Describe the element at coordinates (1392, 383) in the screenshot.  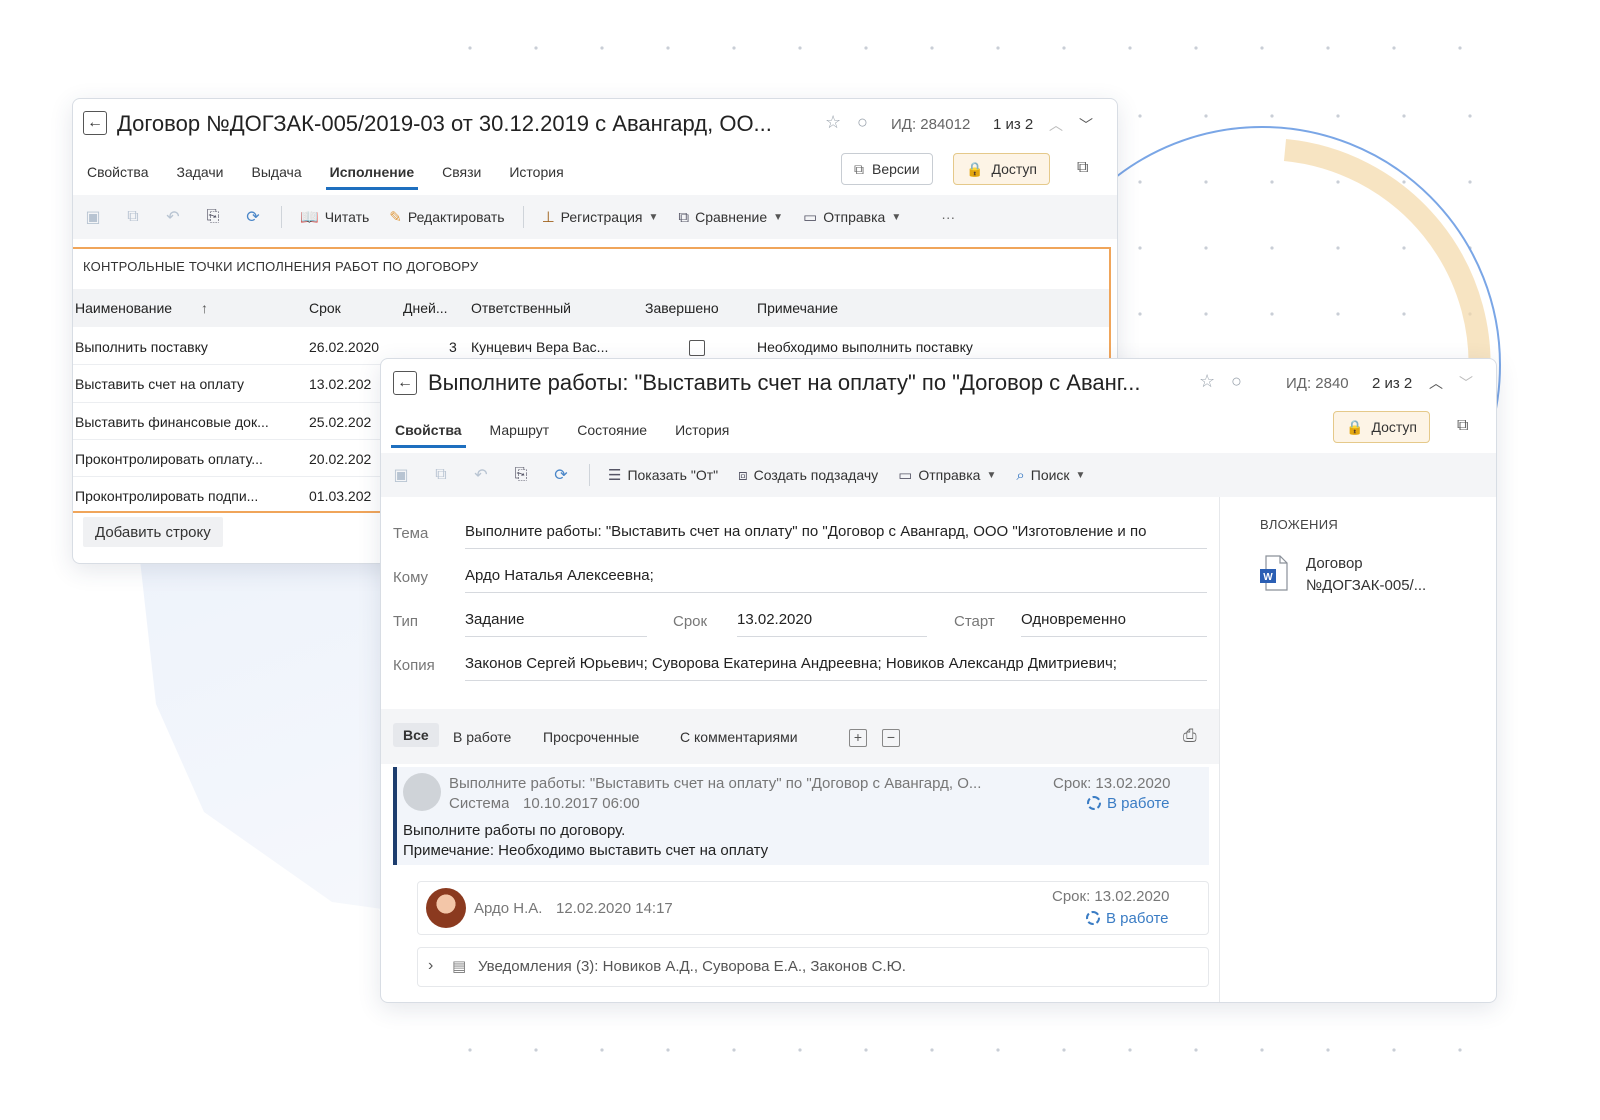
I see `record-counter: 2 из 2` at that location.